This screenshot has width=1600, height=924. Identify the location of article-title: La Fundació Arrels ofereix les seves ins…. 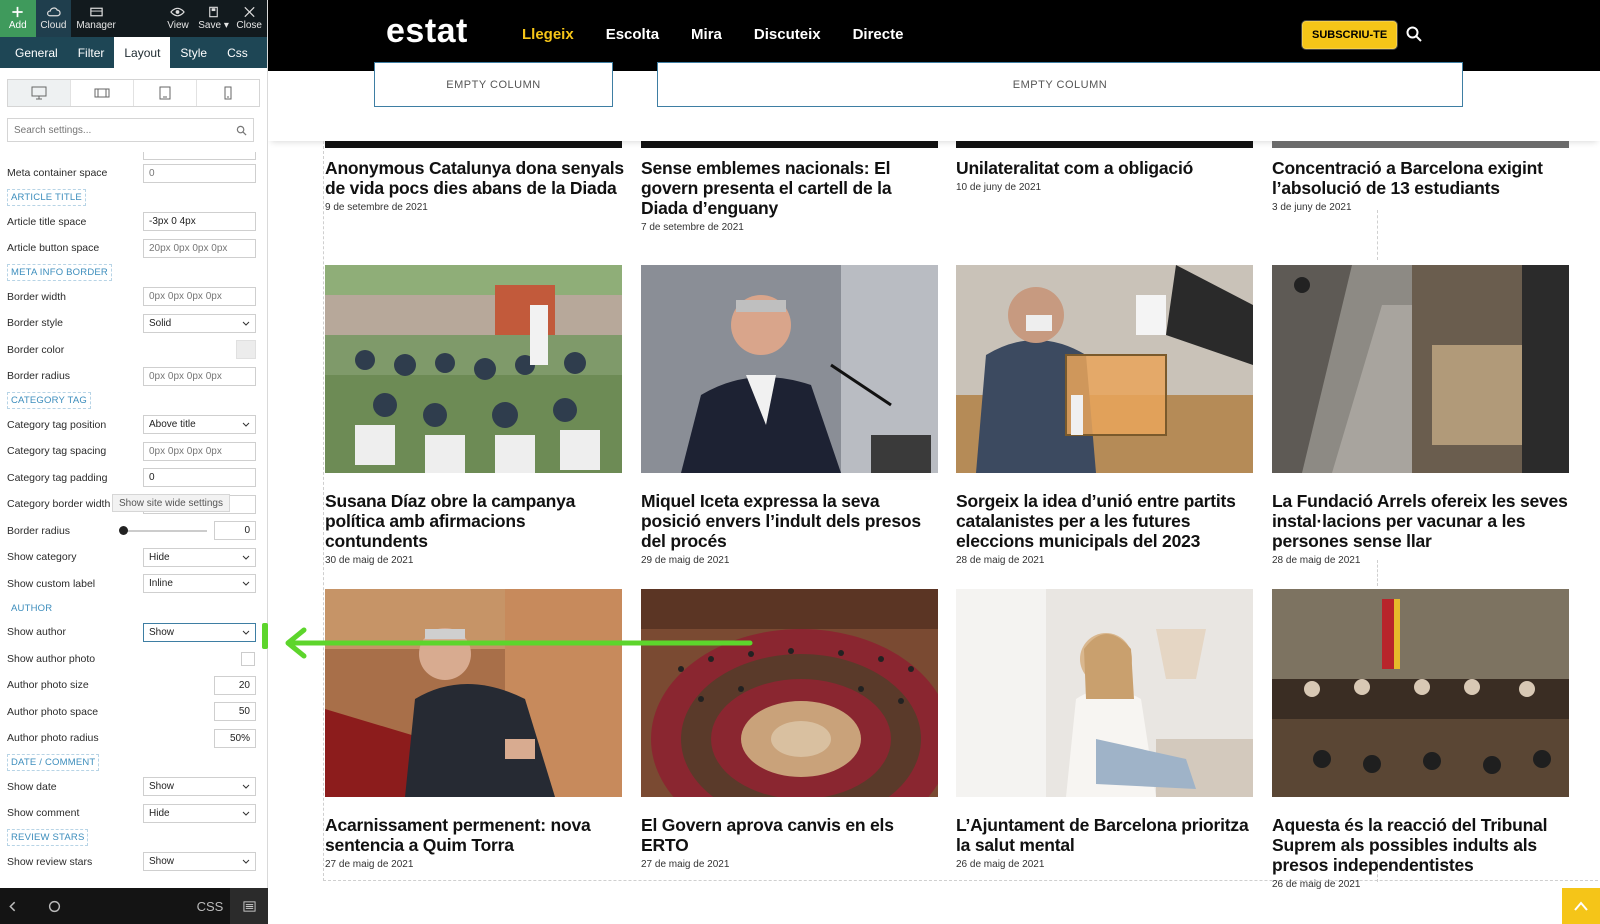
(1422, 521).